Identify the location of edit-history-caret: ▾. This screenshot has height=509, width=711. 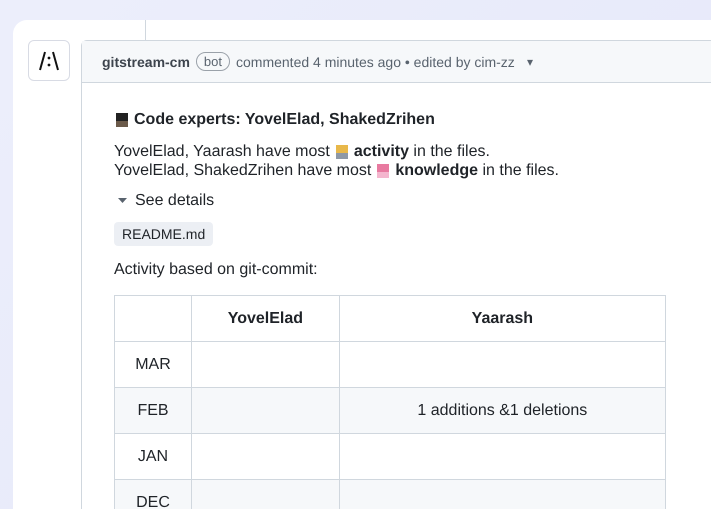
(529, 61).